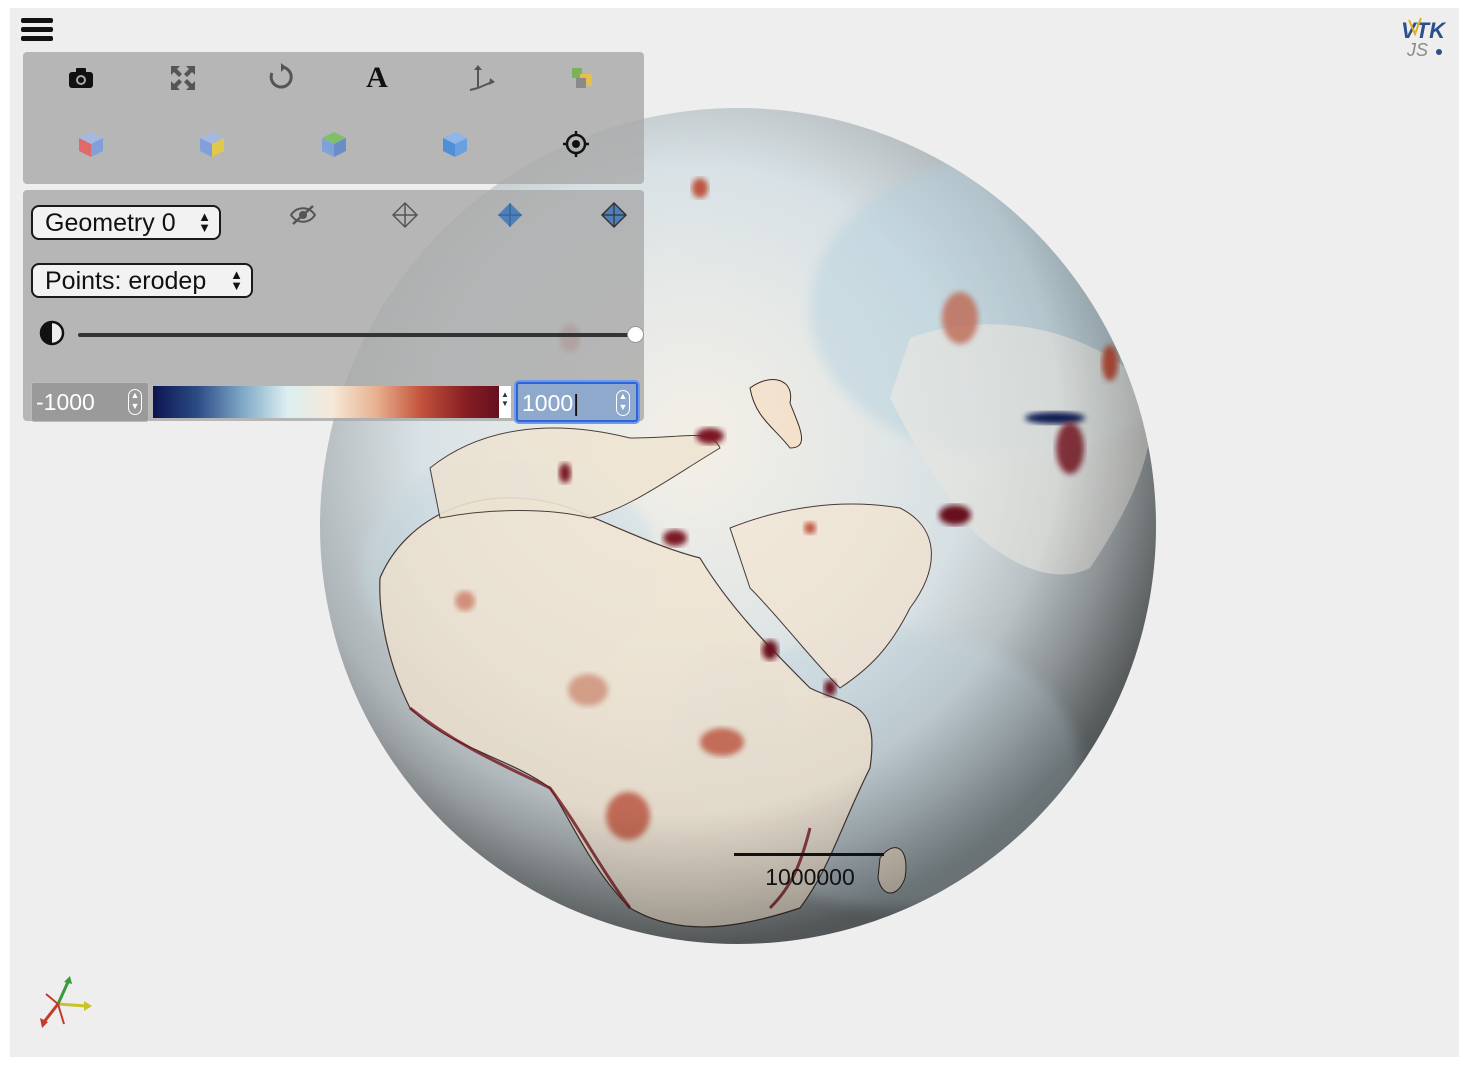 Image resolution: width=1468 pixels, height=1066 pixels. What do you see at coordinates (52, 333) in the screenshot?
I see `opacity-icon` at bounding box center [52, 333].